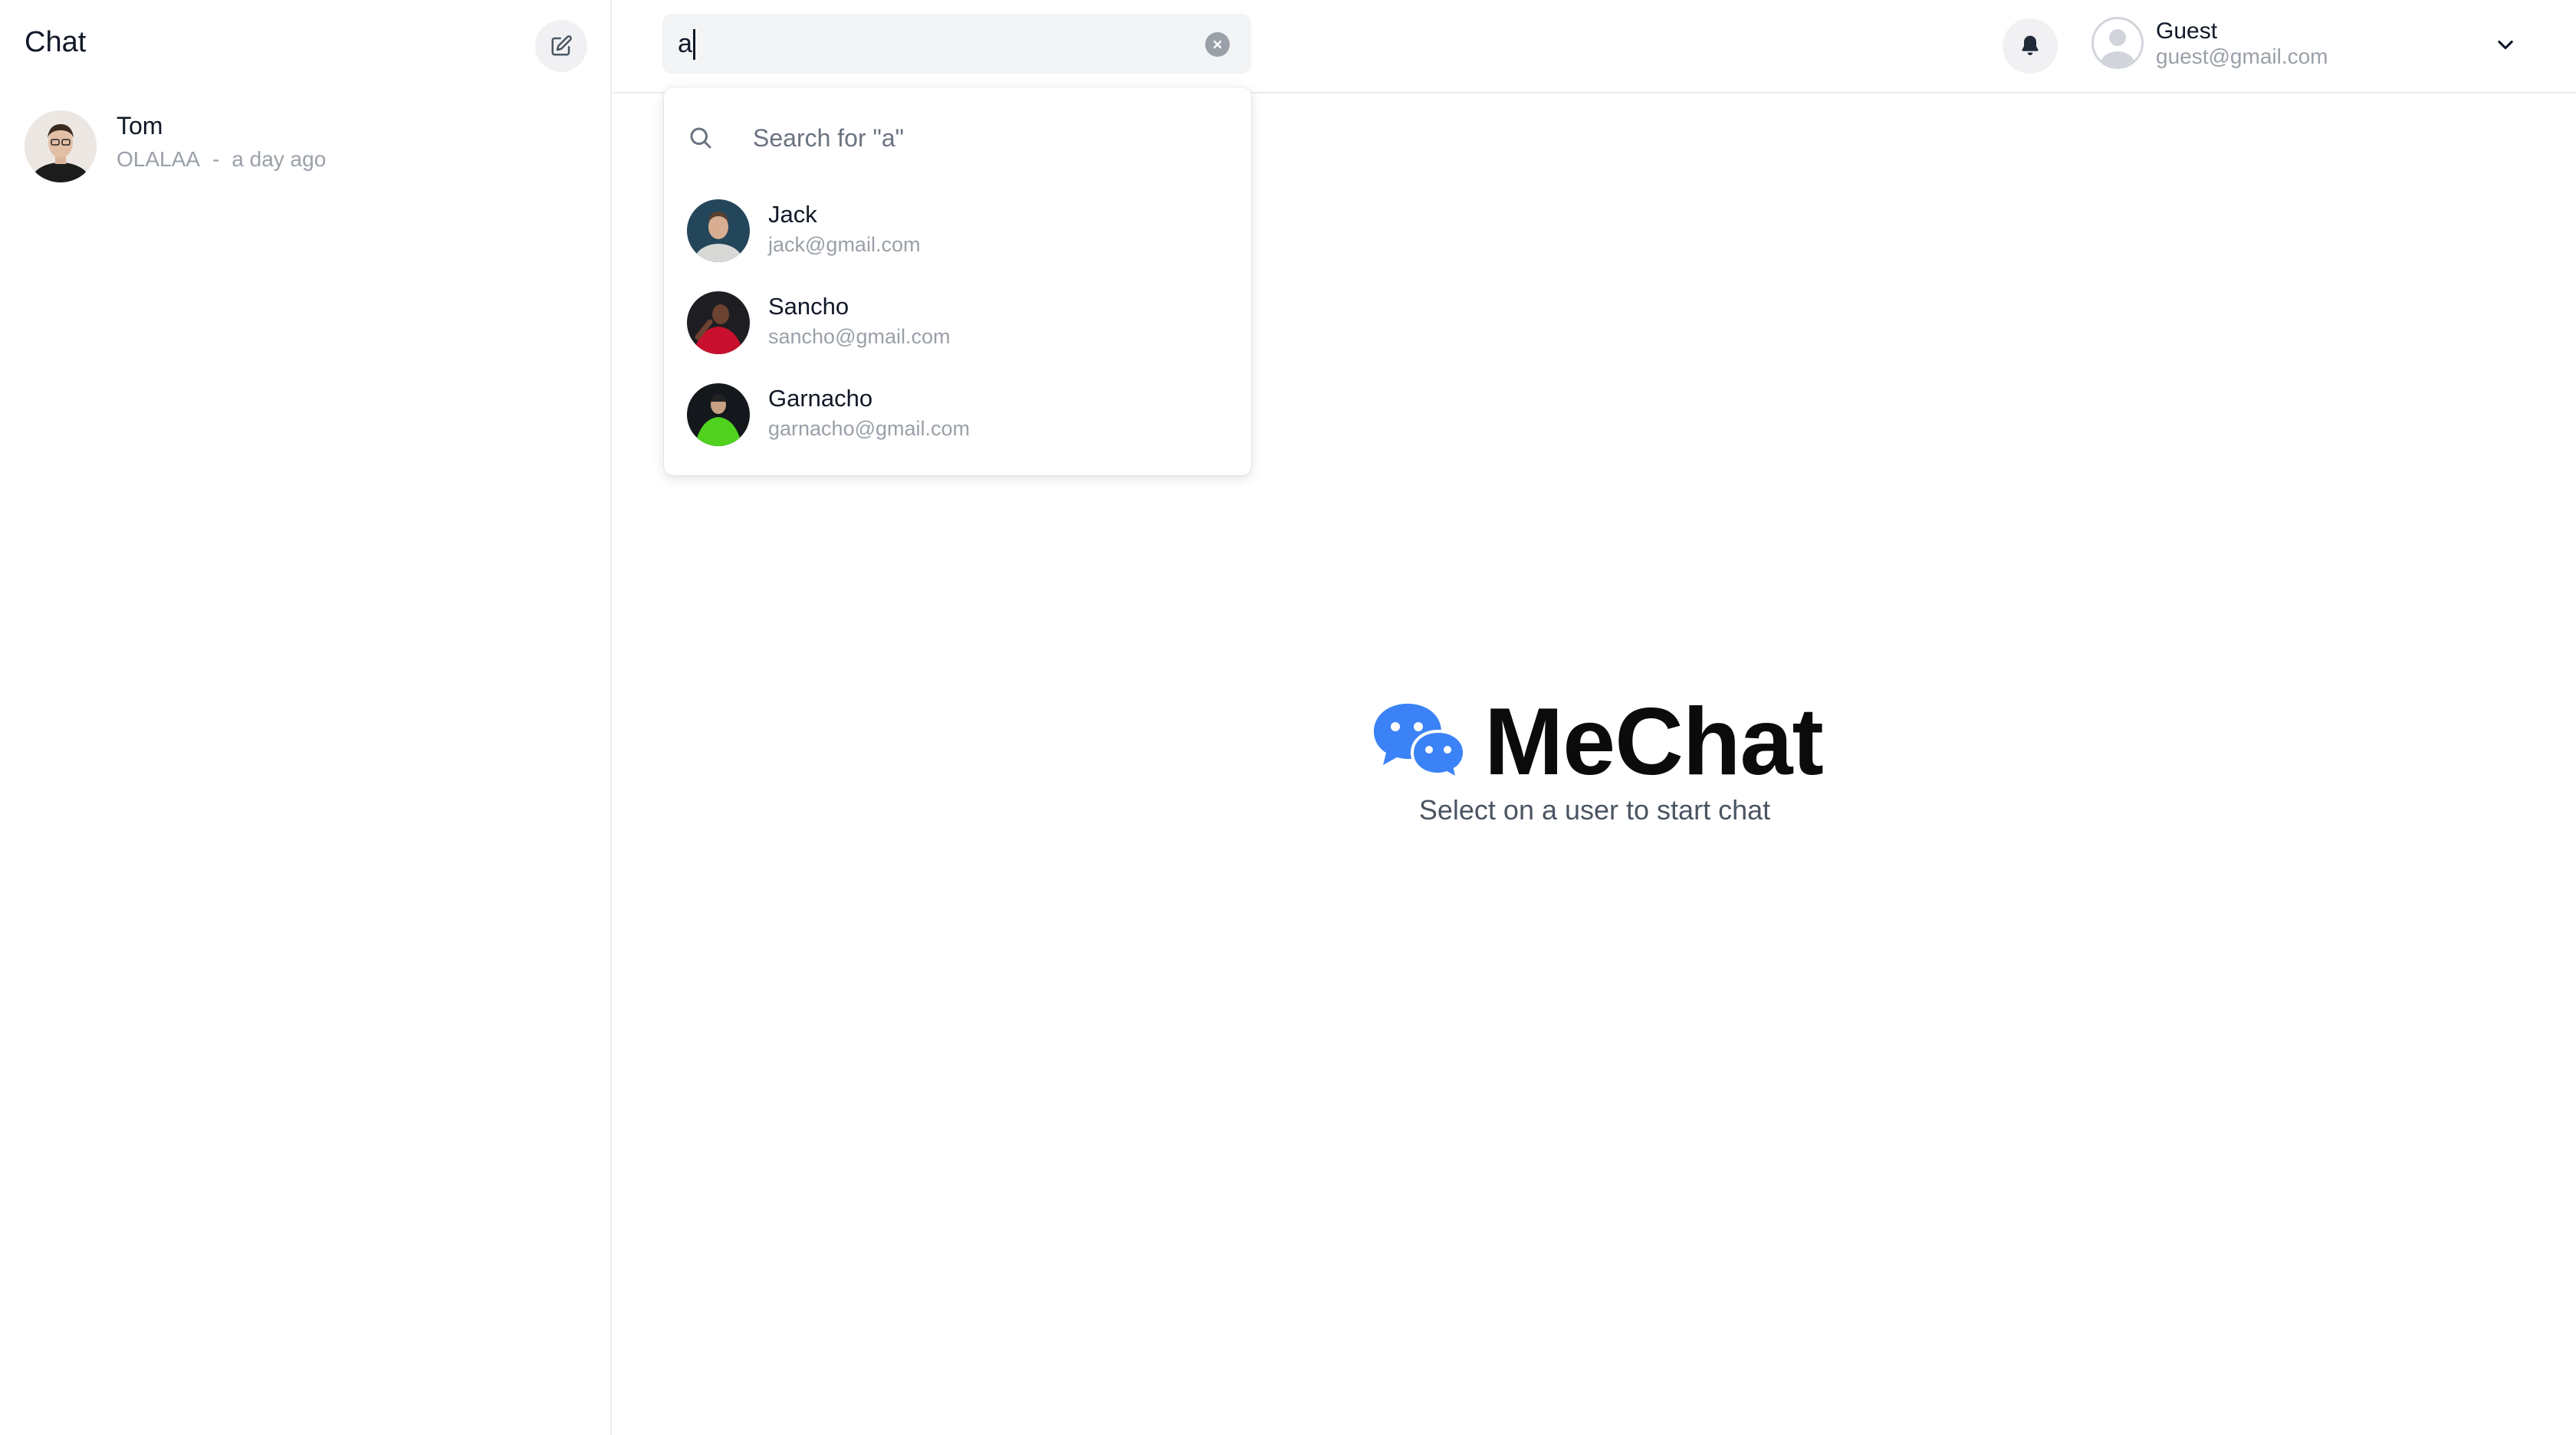 Image resolution: width=2576 pixels, height=1435 pixels. I want to click on user-name: Guest, so click(2187, 31).